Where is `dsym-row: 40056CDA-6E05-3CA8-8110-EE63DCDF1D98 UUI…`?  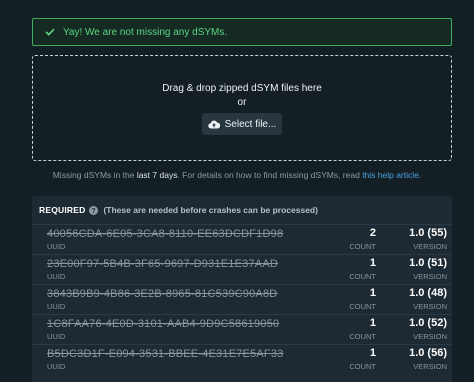
dsym-row: 40056CDA-6E05-3CA8-8110-EE63DCDF1D98 UUI… is located at coordinates (242, 239).